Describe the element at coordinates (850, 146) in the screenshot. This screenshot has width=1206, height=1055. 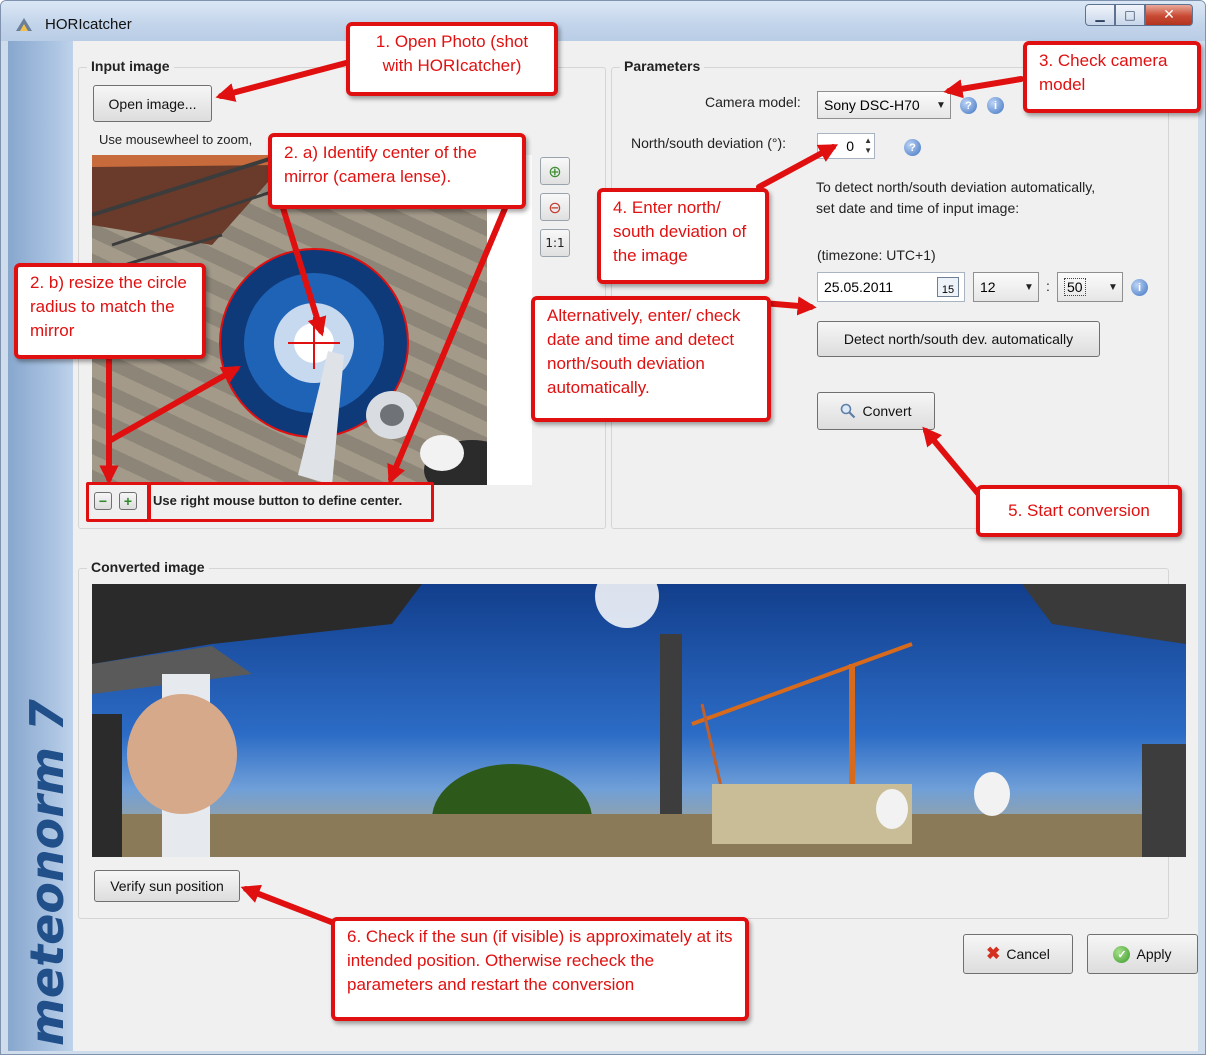
I see `deviation-value: 0` at that location.